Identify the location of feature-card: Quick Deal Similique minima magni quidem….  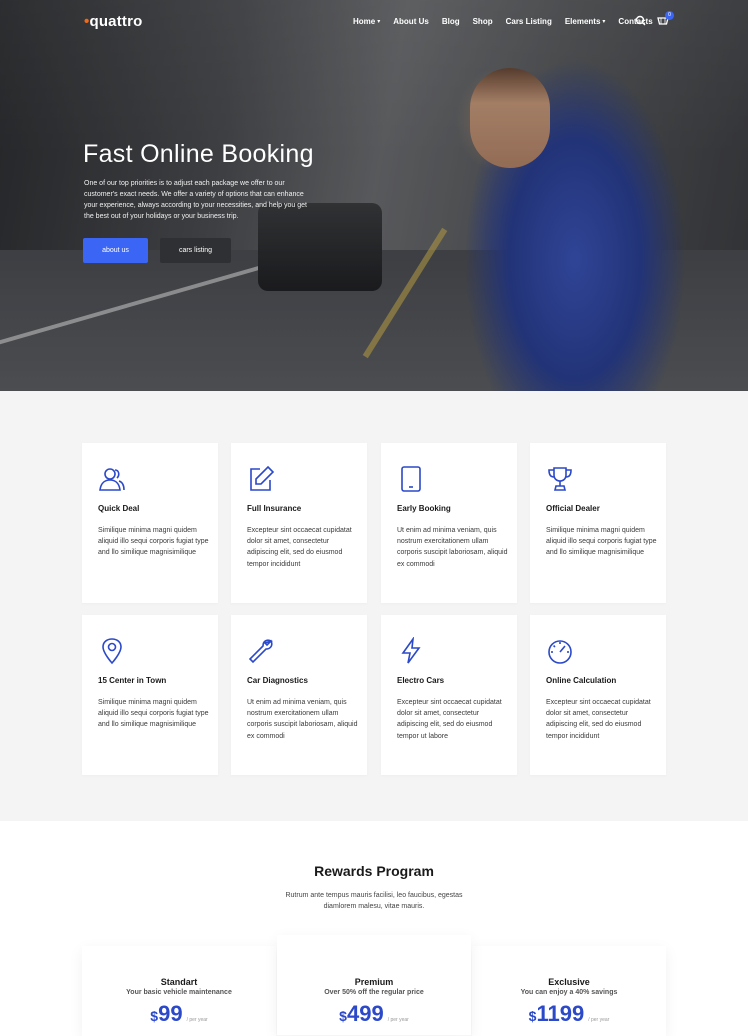
(150, 523).